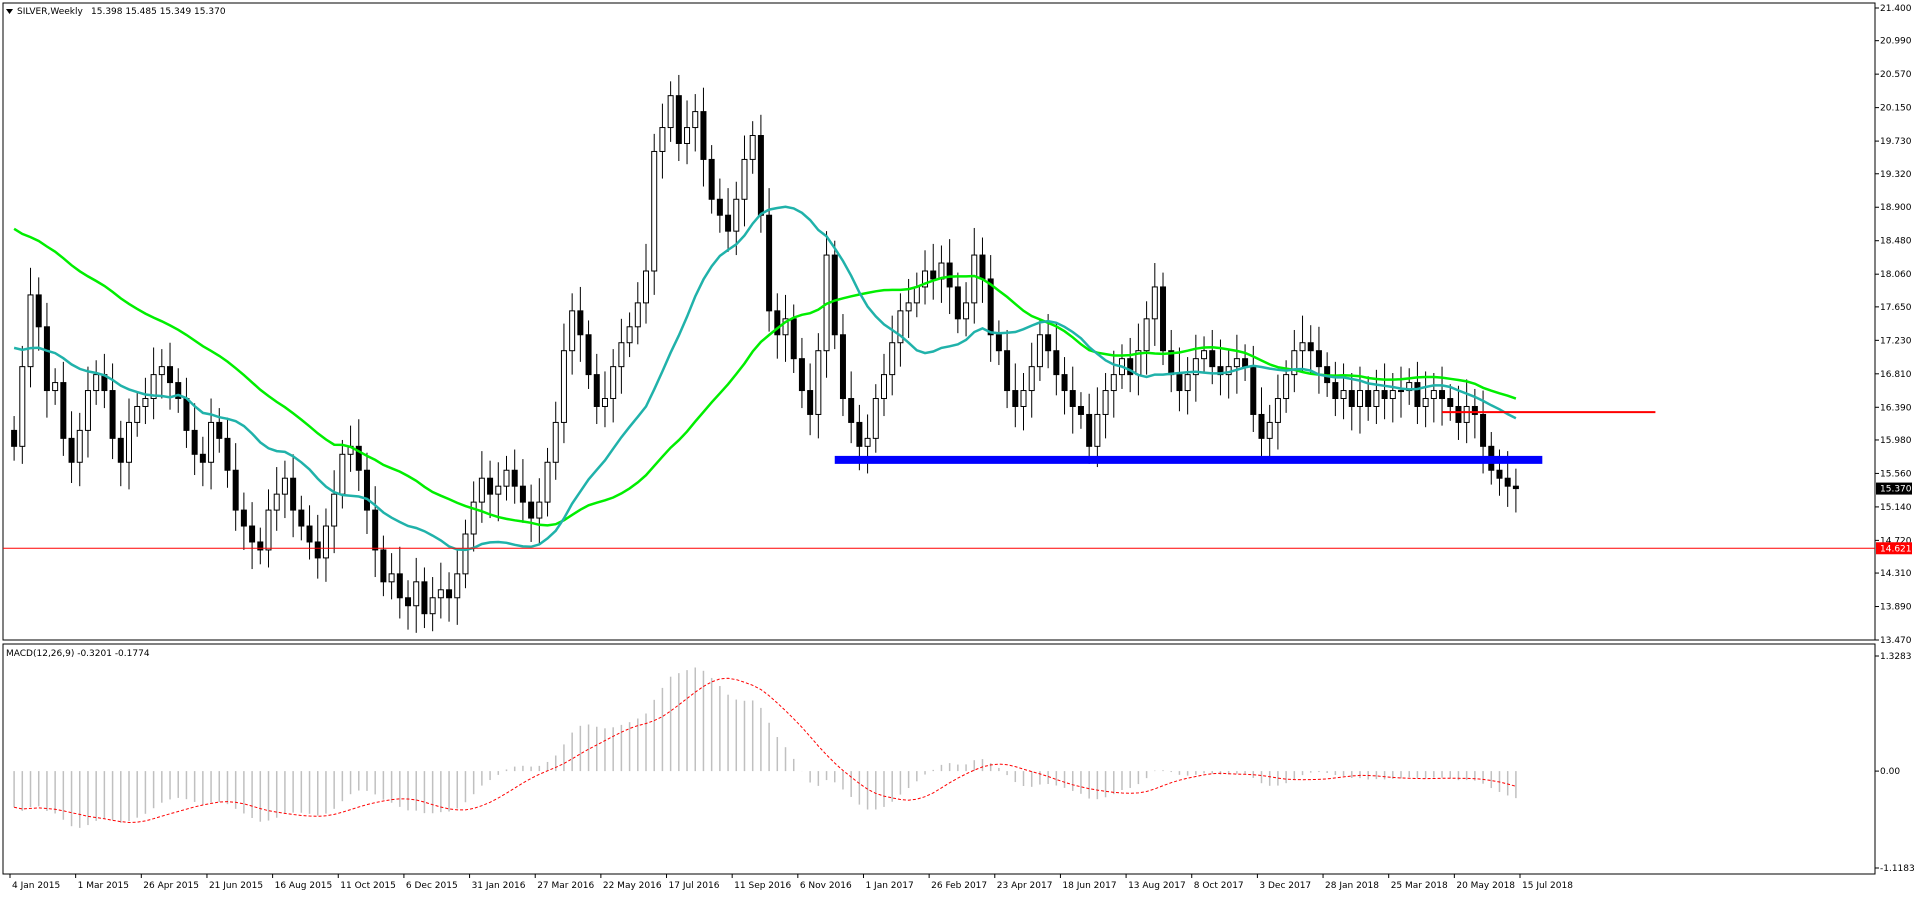 This screenshot has width=1916, height=900. I want to click on time-tick-label: 3 Dec 2017, so click(1285, 886).